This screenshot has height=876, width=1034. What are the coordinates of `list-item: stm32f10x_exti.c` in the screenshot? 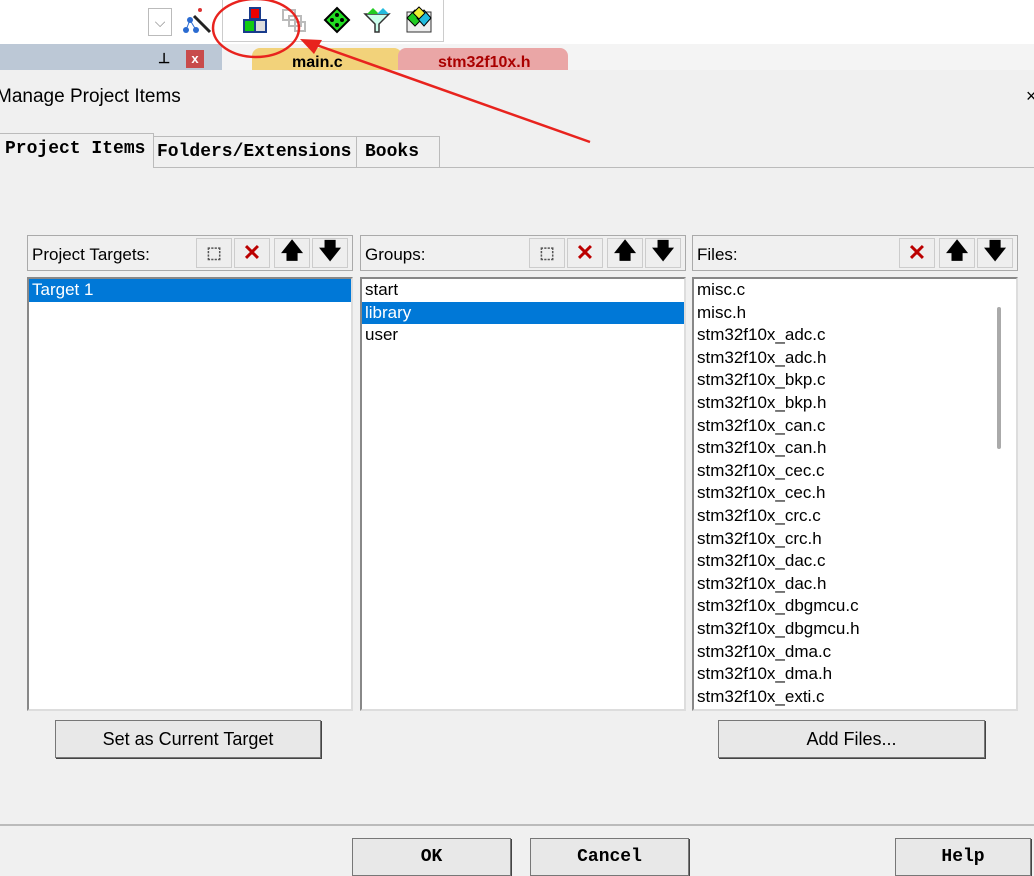 It's located at (855, 697).